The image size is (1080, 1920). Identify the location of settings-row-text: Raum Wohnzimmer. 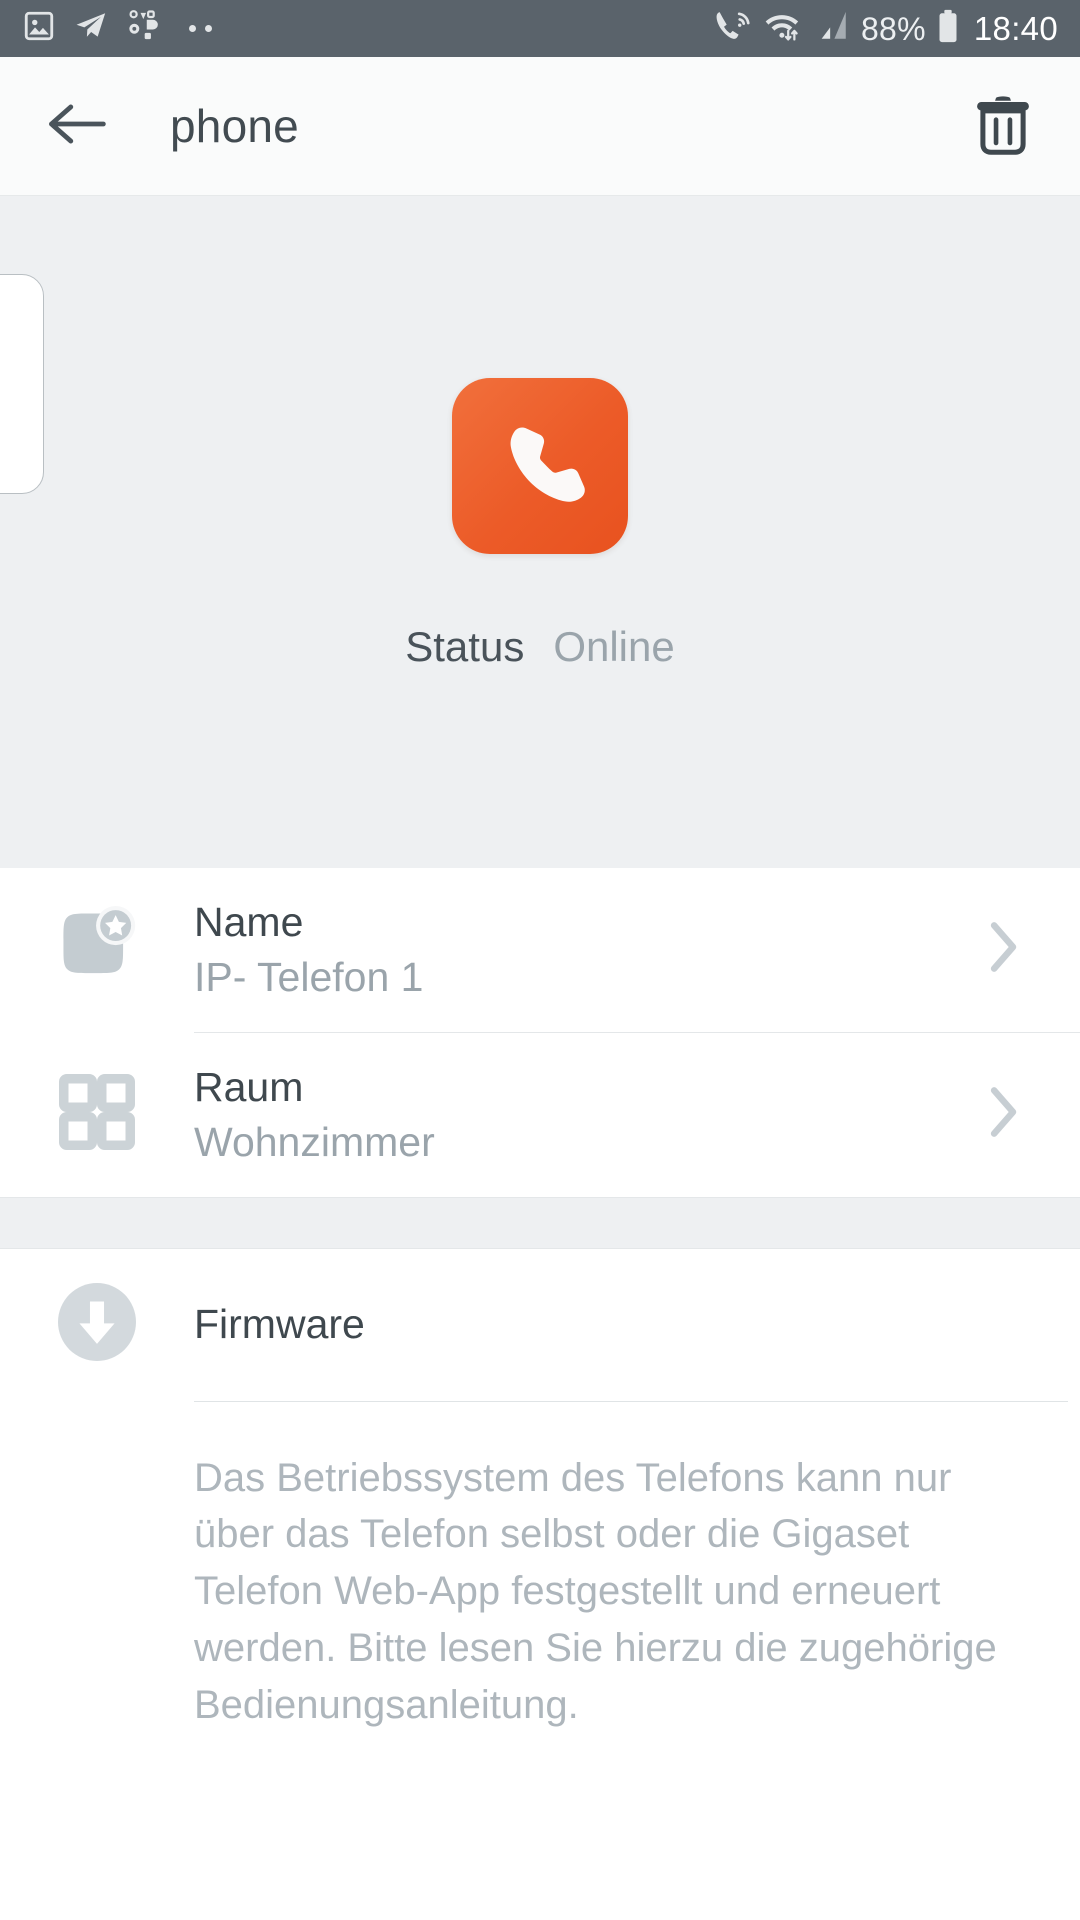
(584, 1115).